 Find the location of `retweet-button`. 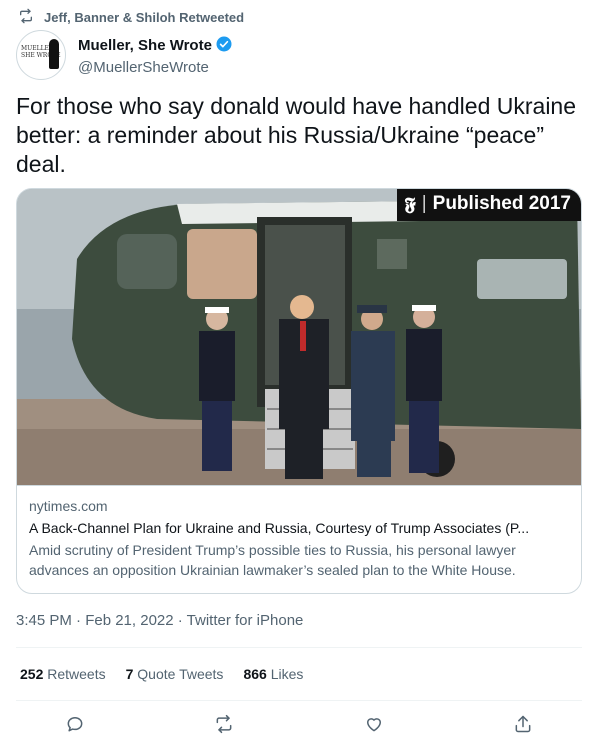

retweet-button is located at coordinates (224, 724).